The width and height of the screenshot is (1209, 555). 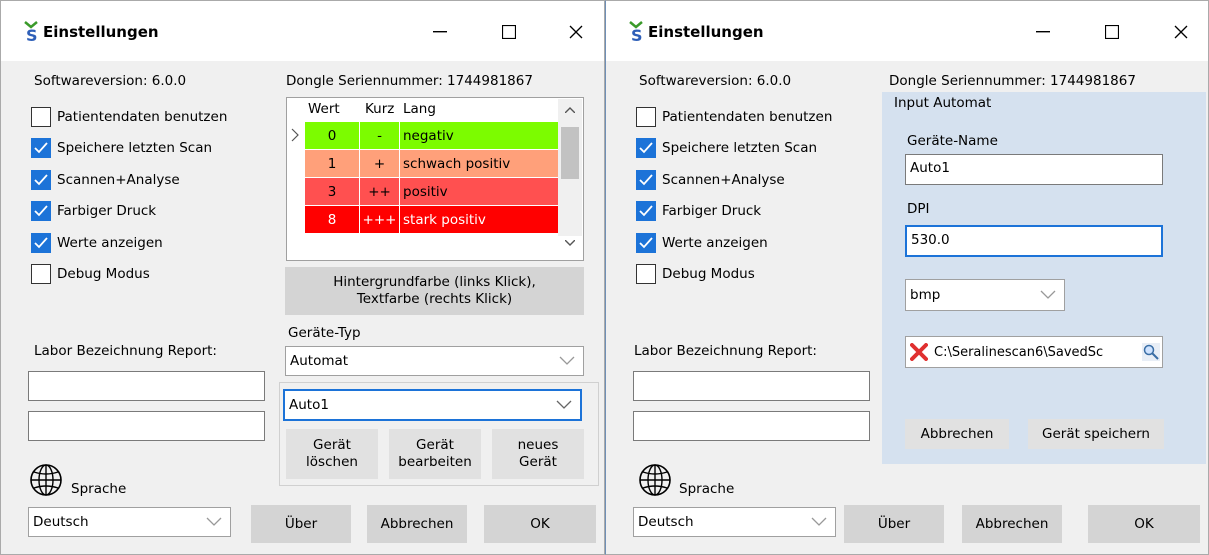 I want to click on geraet-value: Auto1, so click(x=309, y=405).